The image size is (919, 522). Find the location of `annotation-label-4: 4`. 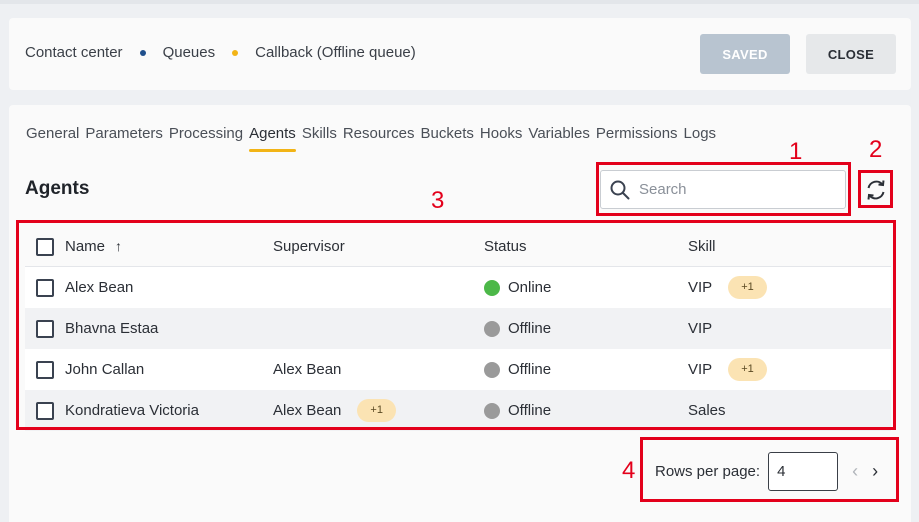

annotation-label-4: 4 is located at coordinates (629, 470).